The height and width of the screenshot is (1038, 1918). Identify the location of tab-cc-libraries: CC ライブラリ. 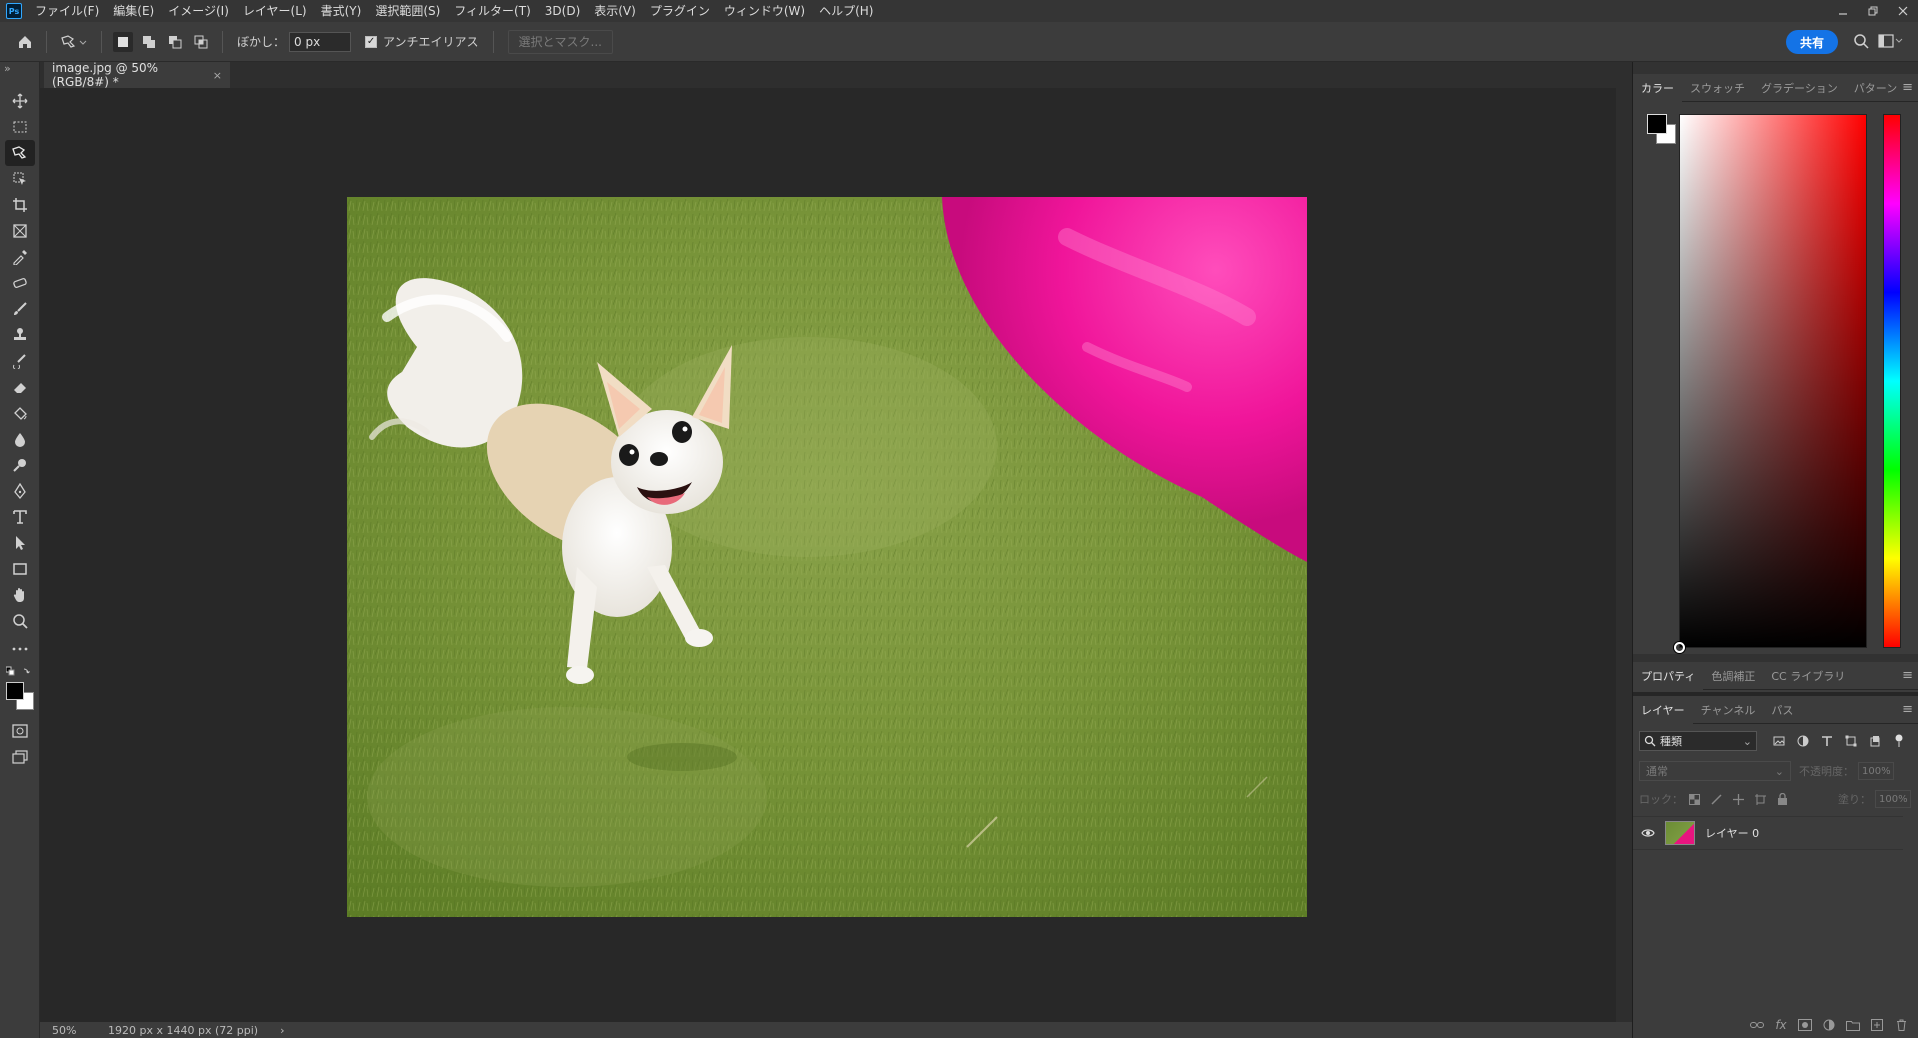
(1808, 676).